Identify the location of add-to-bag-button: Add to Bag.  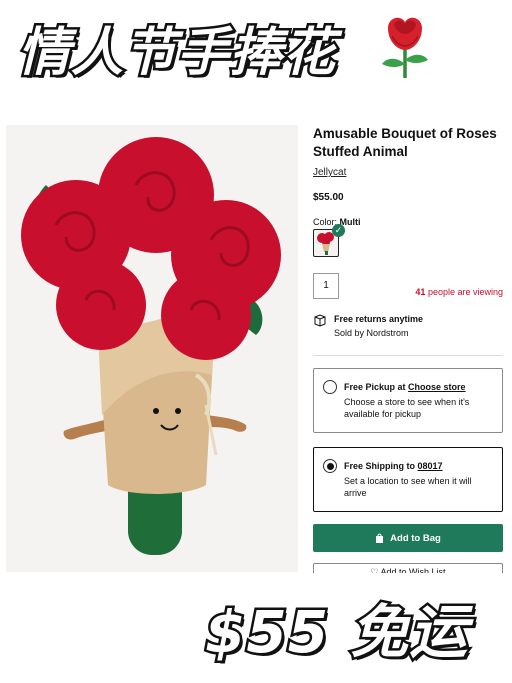
(408, 538).